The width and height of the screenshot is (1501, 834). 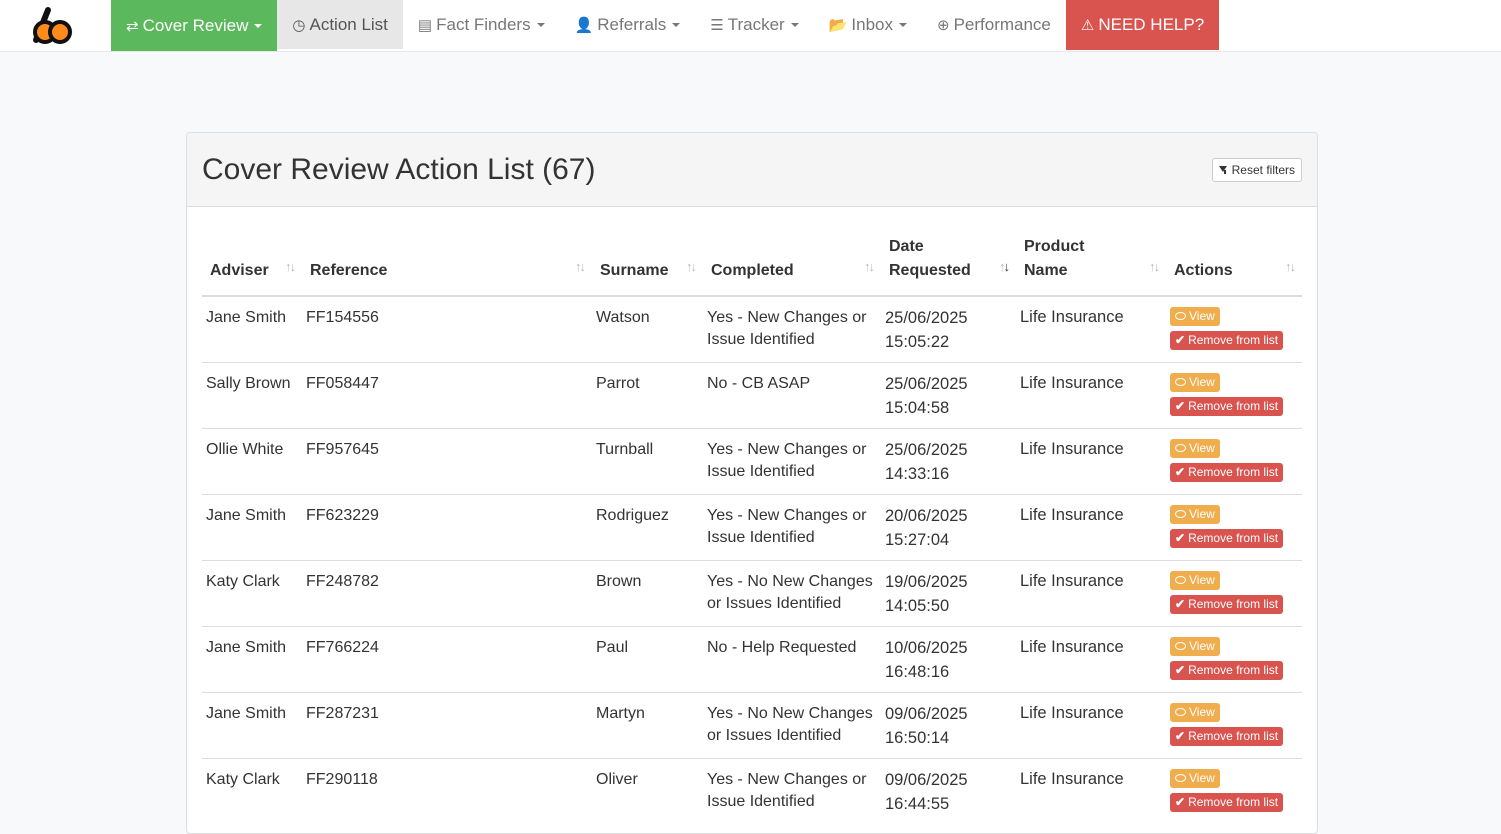 I want to click on cell-completed: No - CB ASAP, so click(x=792, y=395).